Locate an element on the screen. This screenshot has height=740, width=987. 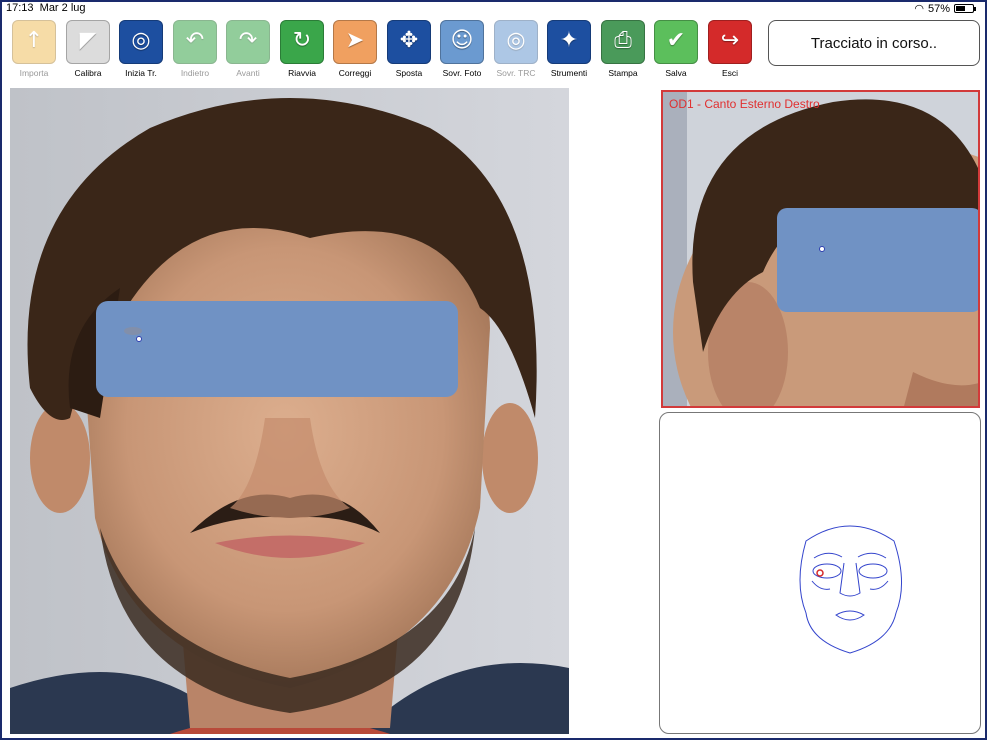
toolbar-save-check-button: ✔ Salva is located at coordinates (676, 49).